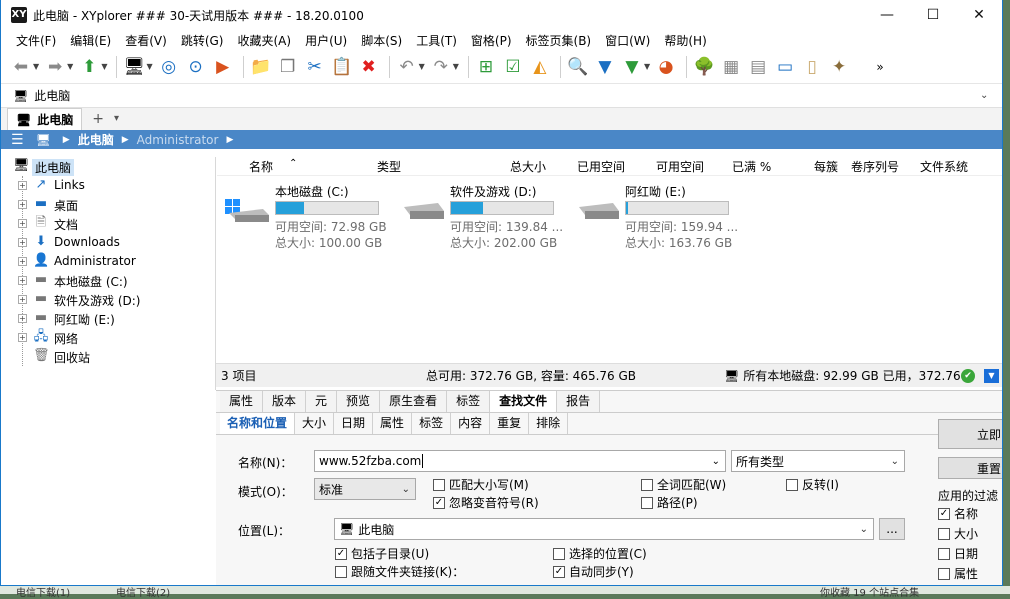 Image resolution: width=1010 pixels, height=599 pixels. I want to click on tree-item-recycle-bin: 🗑 回收站, so click(108, 356).